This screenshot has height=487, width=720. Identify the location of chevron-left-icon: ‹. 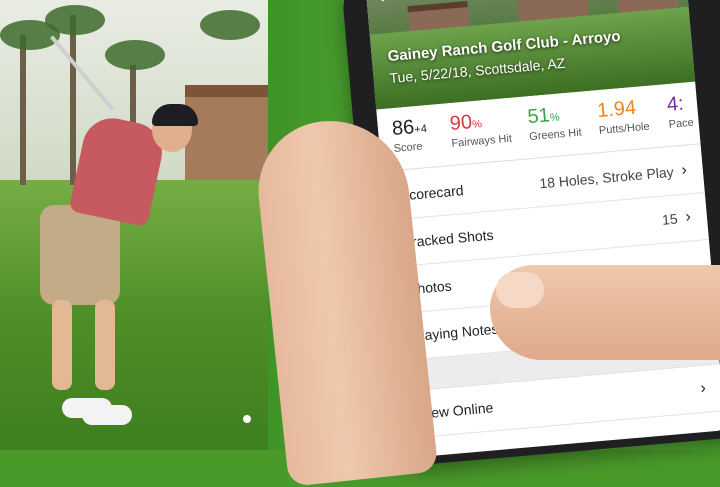
(382, 4).